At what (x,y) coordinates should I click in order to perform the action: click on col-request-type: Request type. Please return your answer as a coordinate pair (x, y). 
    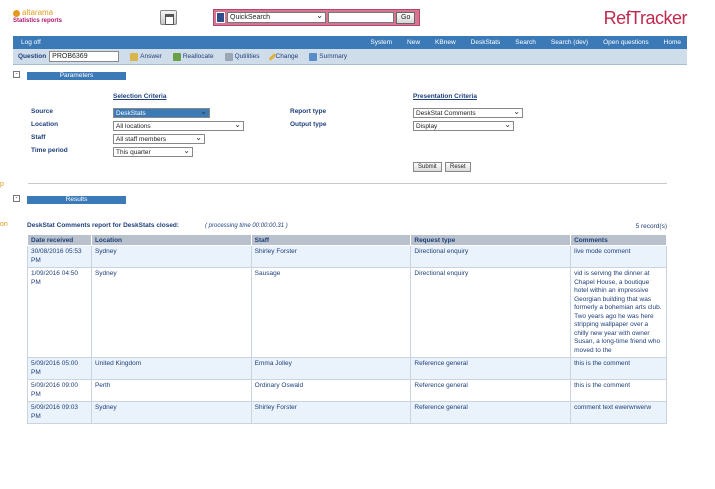
    Looking at the image, I should click on (491, 240).